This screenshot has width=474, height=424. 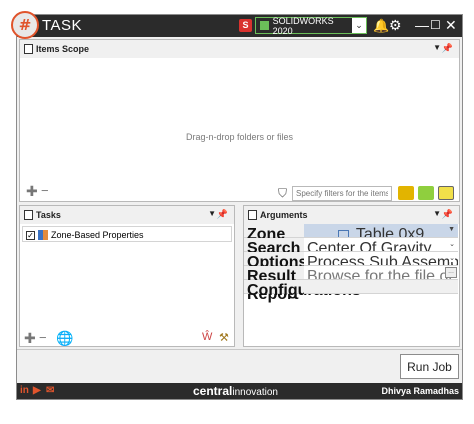 What do you see at coordinates (426, 193) in the screenshot?
I see `add-folder-icon` at bounding box center [426, 193].